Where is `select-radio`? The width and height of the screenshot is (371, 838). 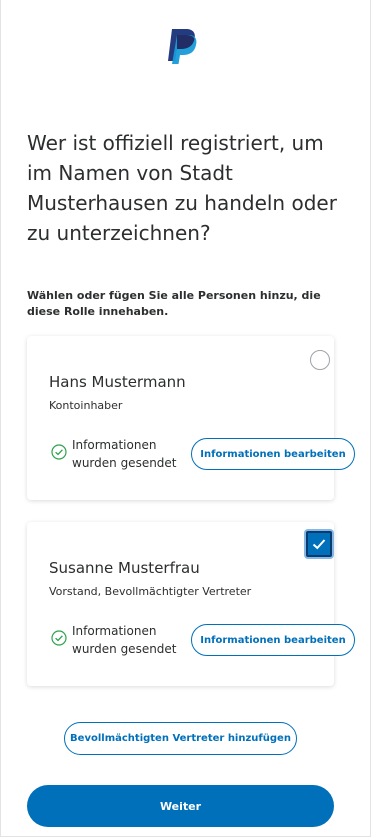 select-radio is located at coordinates (320, 360).